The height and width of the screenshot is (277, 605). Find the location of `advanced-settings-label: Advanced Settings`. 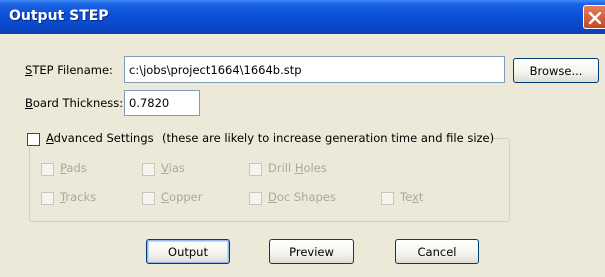

advanced-settings-label: Advanced Settings is located at coordinates (100, 138).